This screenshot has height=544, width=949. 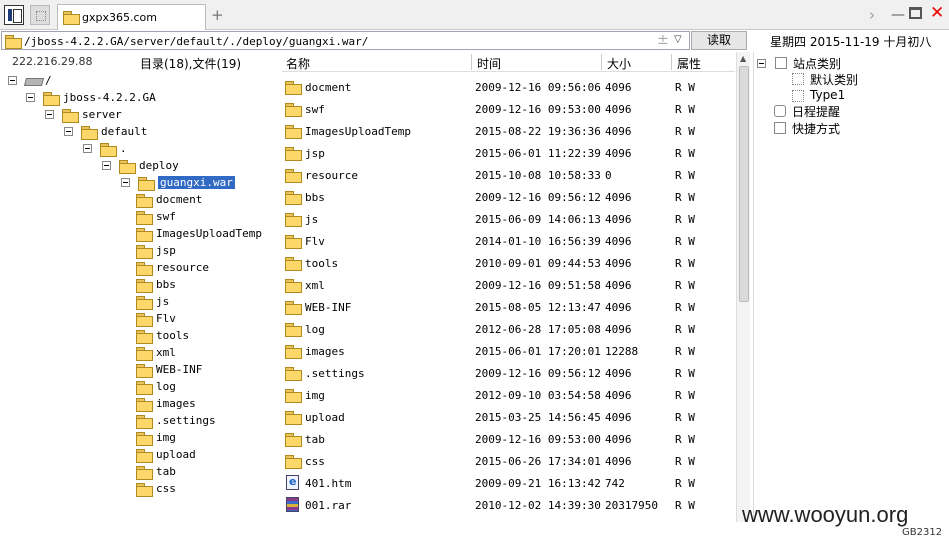 What do you see at coordinates (508, 109) in the screenshot?
I see `table-row: swf 2009-12-16 09:53:00 4096 R W` at bounding box center [508, 109].